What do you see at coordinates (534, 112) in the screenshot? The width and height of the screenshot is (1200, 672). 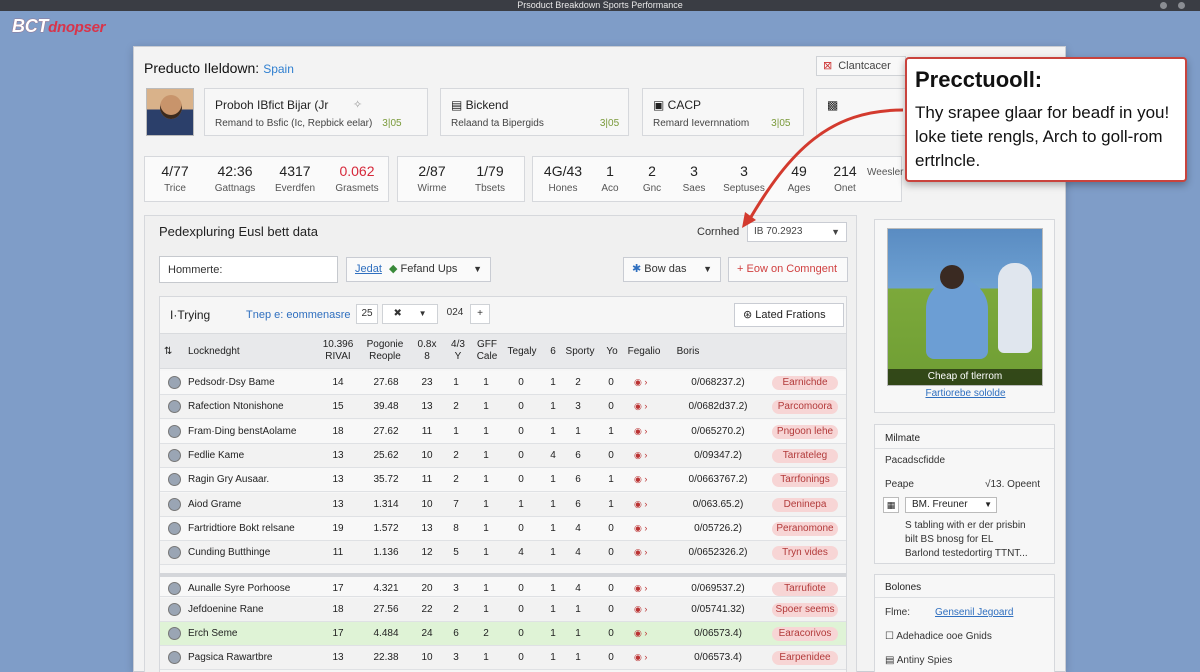 I see `summary-card-2: ▤ Bickend Relaand ta Bipergids 3|05` at bounding box center [534, 112].